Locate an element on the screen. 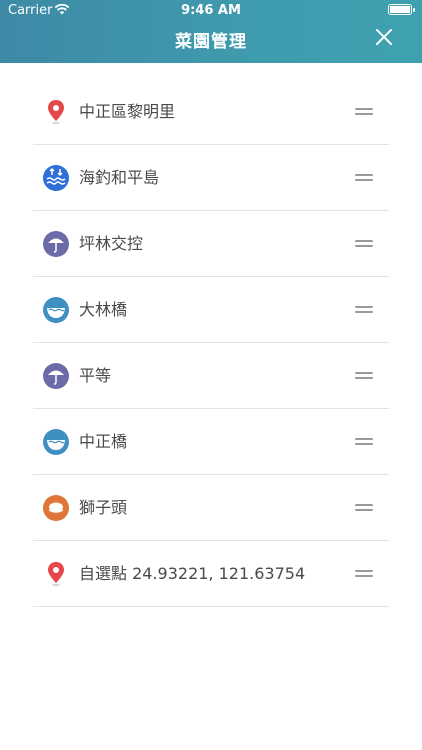 The image size is (422, 750). page-title: 菜園管理 is located at coordinates (211, 42).